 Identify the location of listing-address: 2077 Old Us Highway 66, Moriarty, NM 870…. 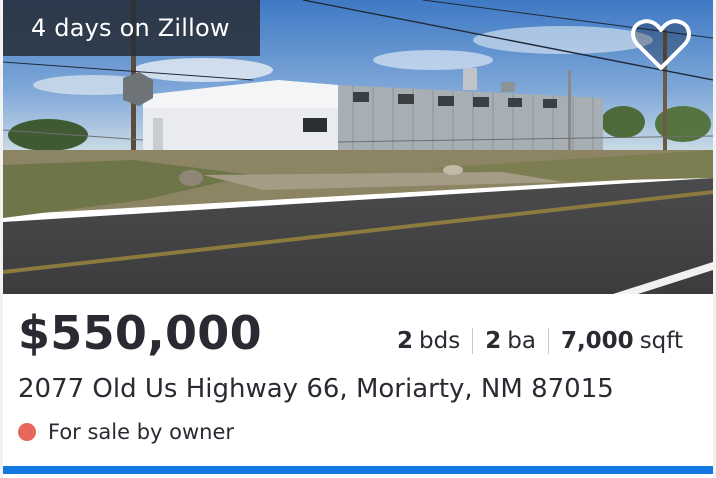
(316, 389).